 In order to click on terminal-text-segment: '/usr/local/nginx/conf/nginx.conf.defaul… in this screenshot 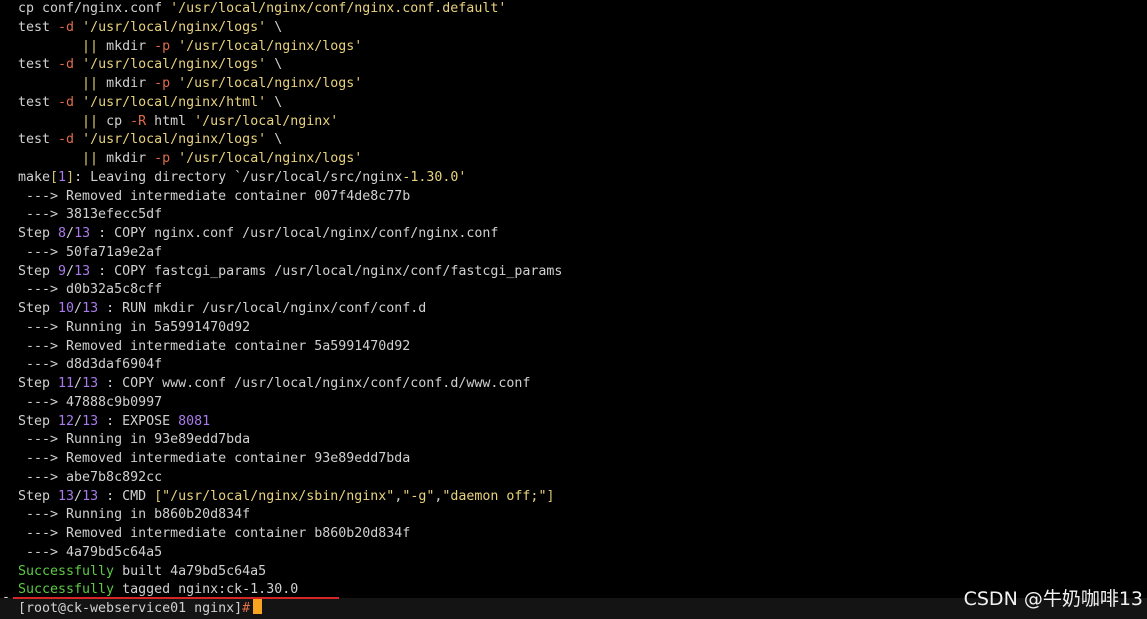, I will do `click(338, 8)`.